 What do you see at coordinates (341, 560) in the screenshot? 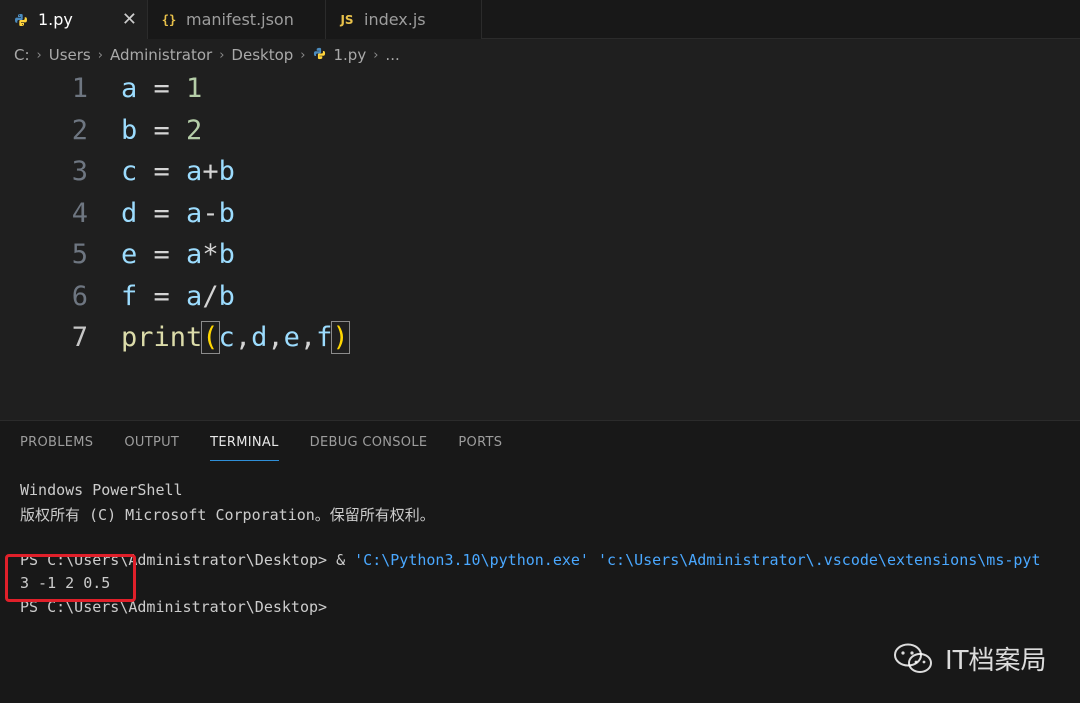
I see `terminal-amp: &` at bounding box center [341, 560].